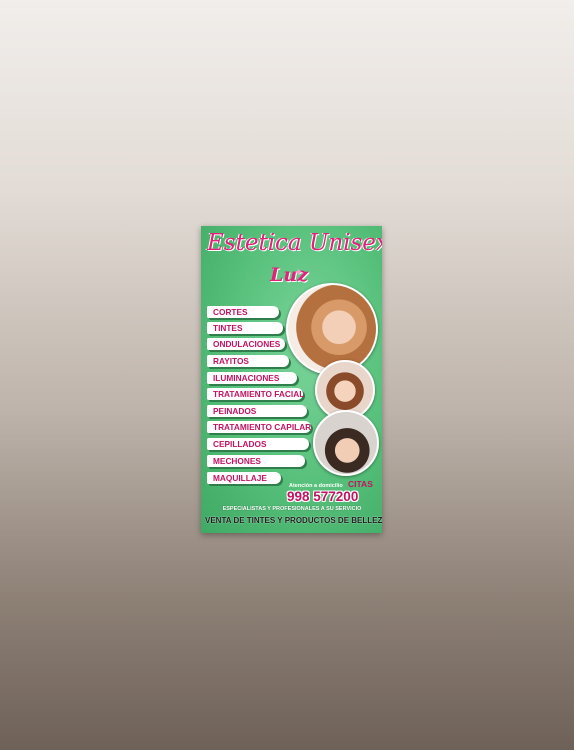 The height and width of the screenshot is (750, 574). I want to click on footer-banner: VENTA DE TINTES Y PRODUCTOS DE BELLEZA, so click(293, 520).